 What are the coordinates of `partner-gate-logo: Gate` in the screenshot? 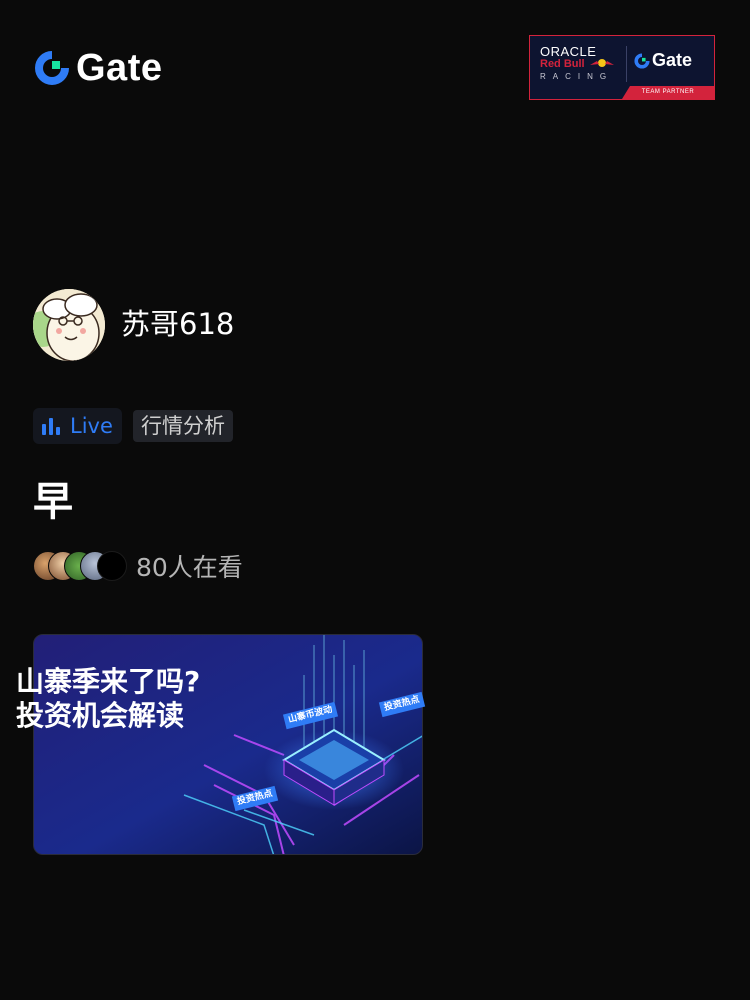 It's located at (663, 60).